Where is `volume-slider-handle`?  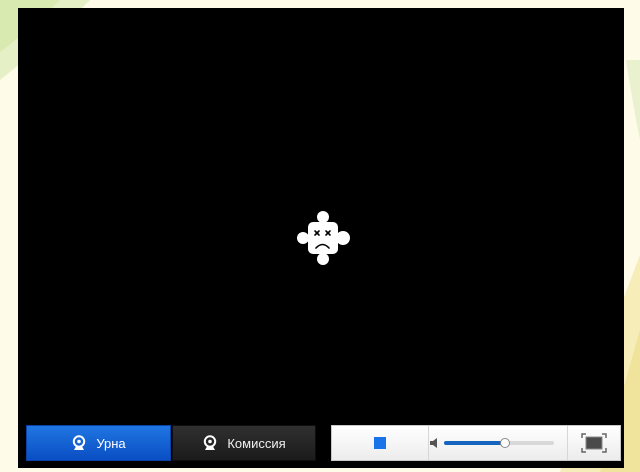
volume-slider-handle is located at coordinates (504, 443).